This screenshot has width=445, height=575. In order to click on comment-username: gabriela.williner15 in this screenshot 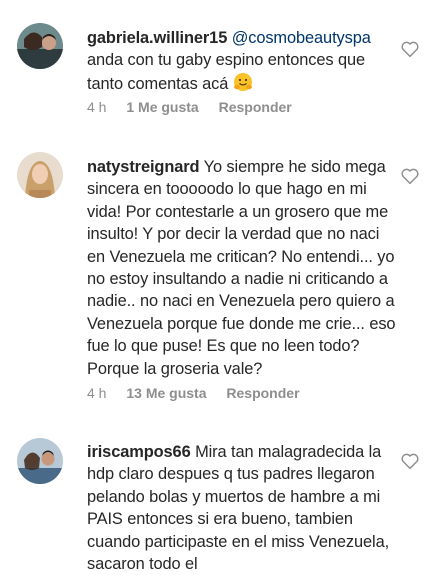, I will do `click(157, 38)`.